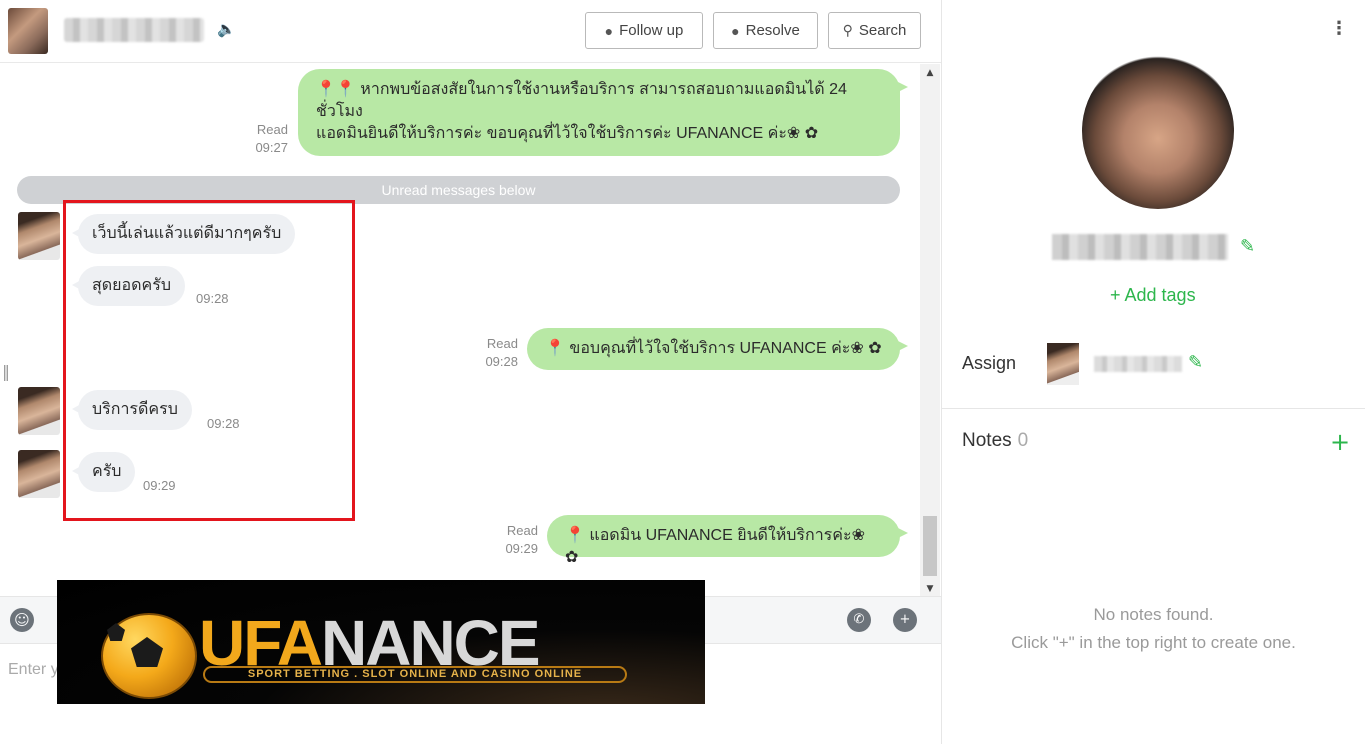 This screenshot has height=744, width=1365. Describe the element at coordinates (725, 348) in the screenshot. I see `message-line: ขอบคุณที่ไว้ใจใช้บริการ UFANANCE ค่ะ❀ ✿` at that location.